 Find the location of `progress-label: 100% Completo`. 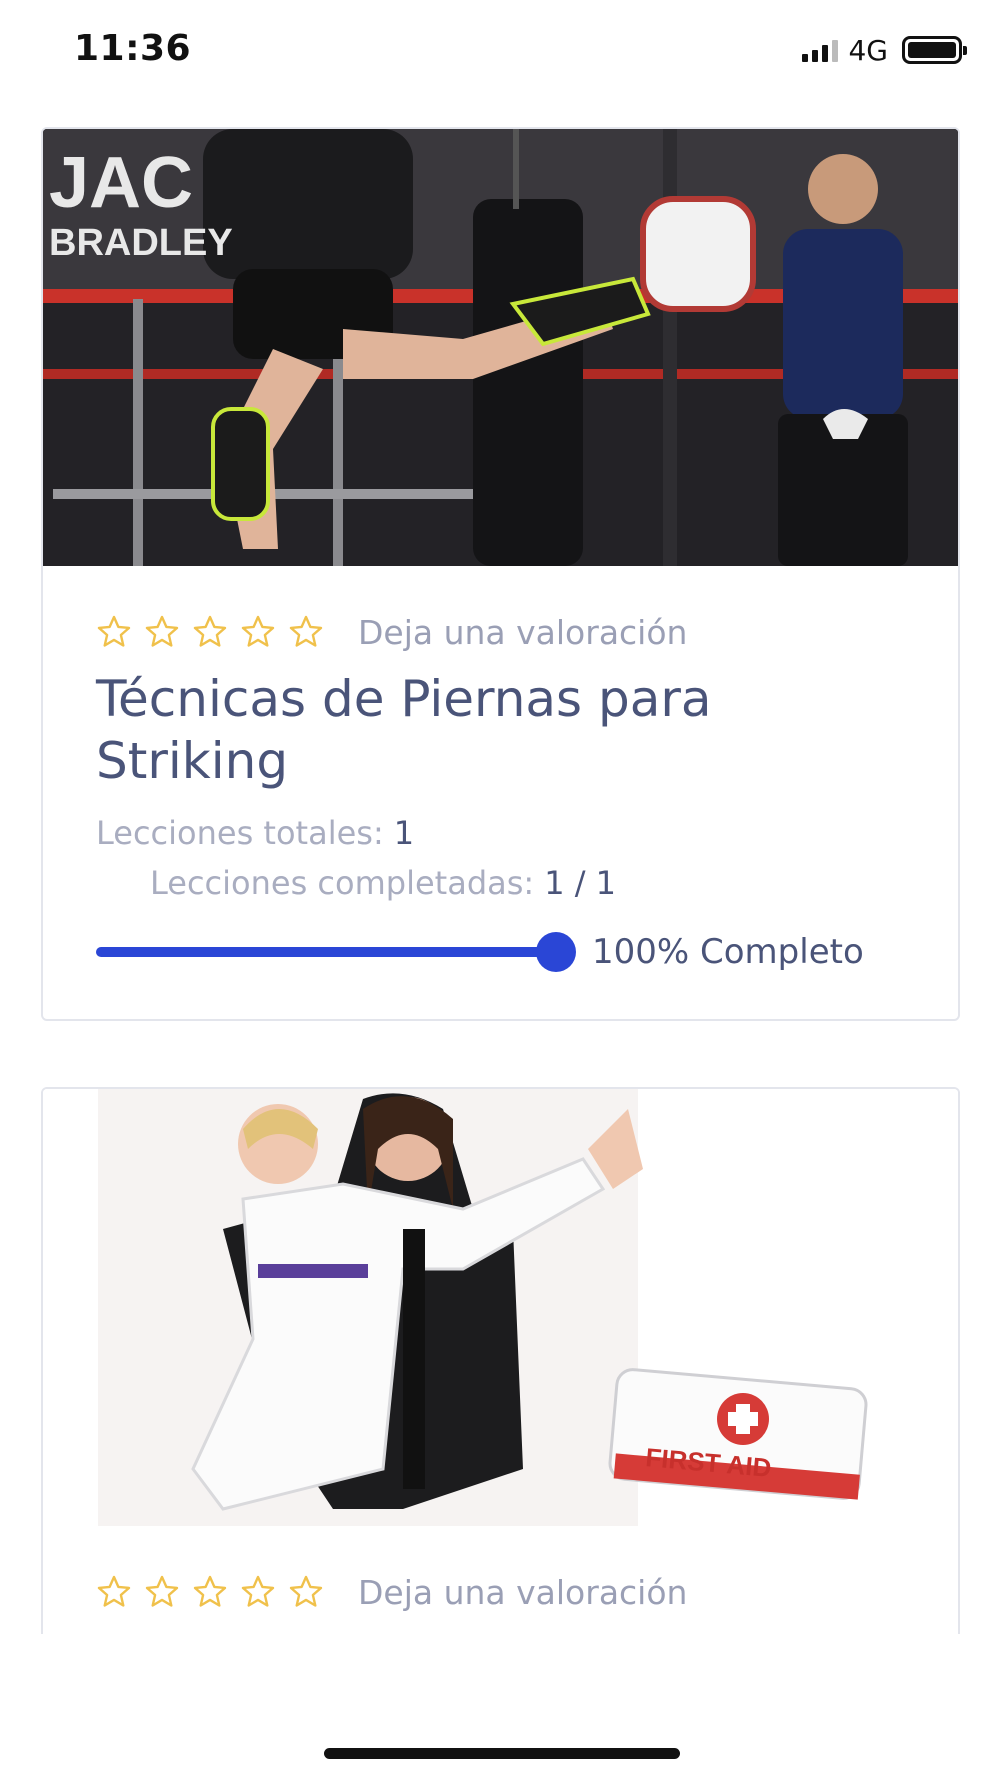

progress-label: 100% Completo is located at coordinates (728, 952).